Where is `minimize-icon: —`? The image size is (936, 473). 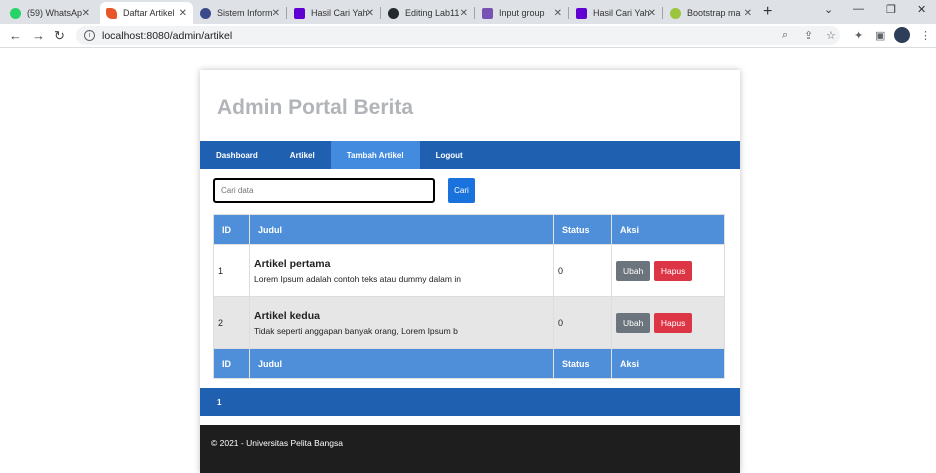 minimize-icon: — is located at coordinates (858, 9).